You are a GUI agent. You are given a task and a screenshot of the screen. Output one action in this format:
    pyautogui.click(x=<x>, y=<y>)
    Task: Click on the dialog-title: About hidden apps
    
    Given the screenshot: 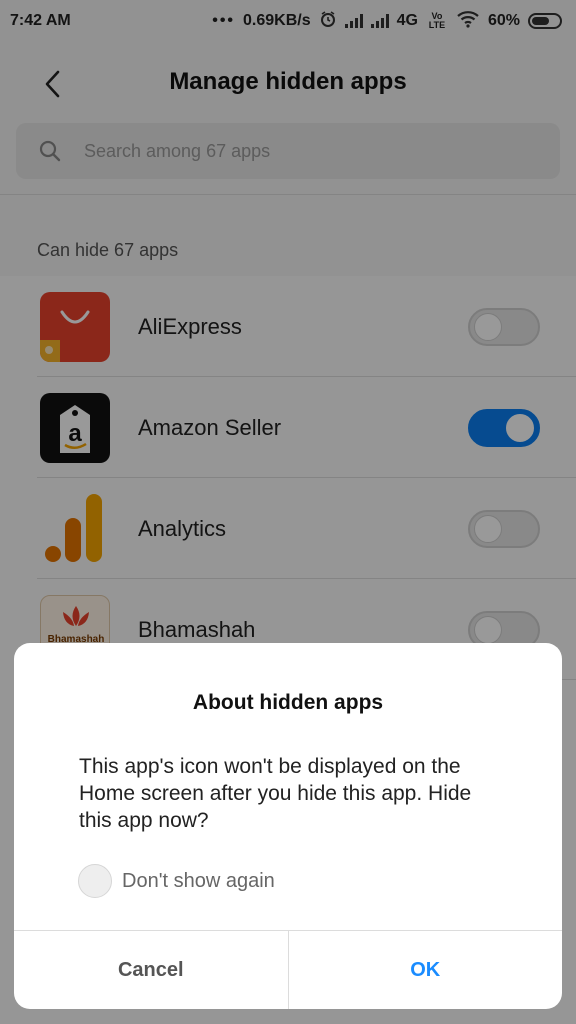 What is the action you would take?
    pyautogui.click(x=288, y=702)
    